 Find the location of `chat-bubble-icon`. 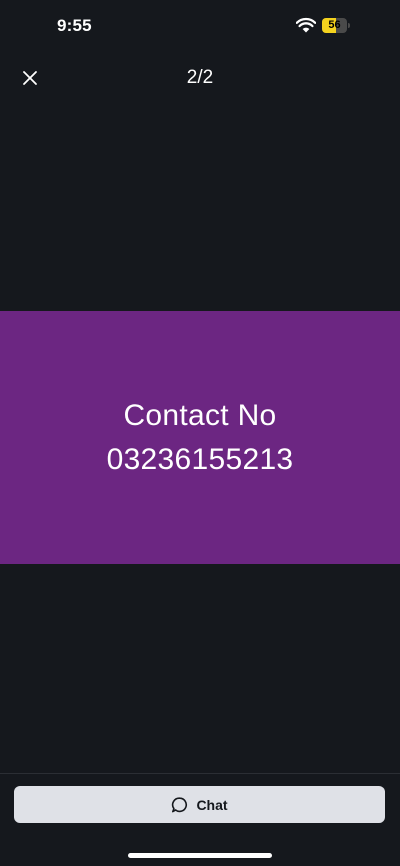

chat-bubble-icon is located at coordinates (180, 804).